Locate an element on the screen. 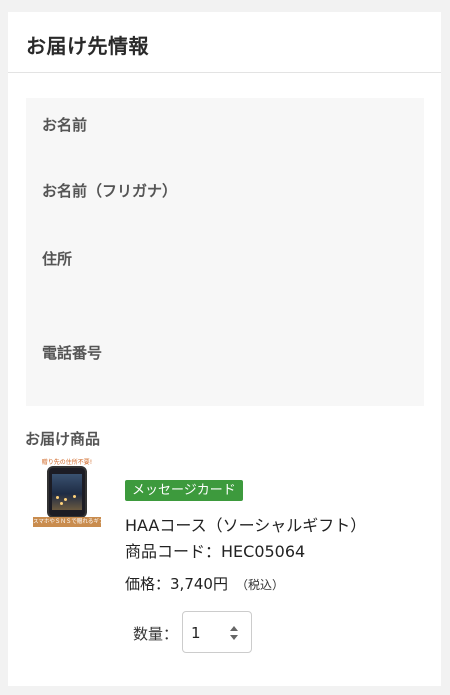 Image resolution: width=450 pixels, height=695 pixels. product-price: 価格：3,740円 （税込） is located at coordinates (204, 583).